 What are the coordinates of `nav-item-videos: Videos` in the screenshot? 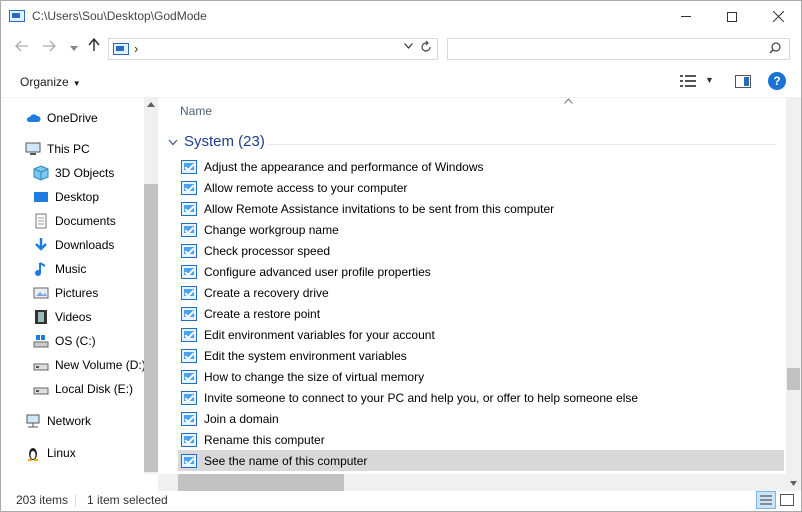 It's located at (62, 317).